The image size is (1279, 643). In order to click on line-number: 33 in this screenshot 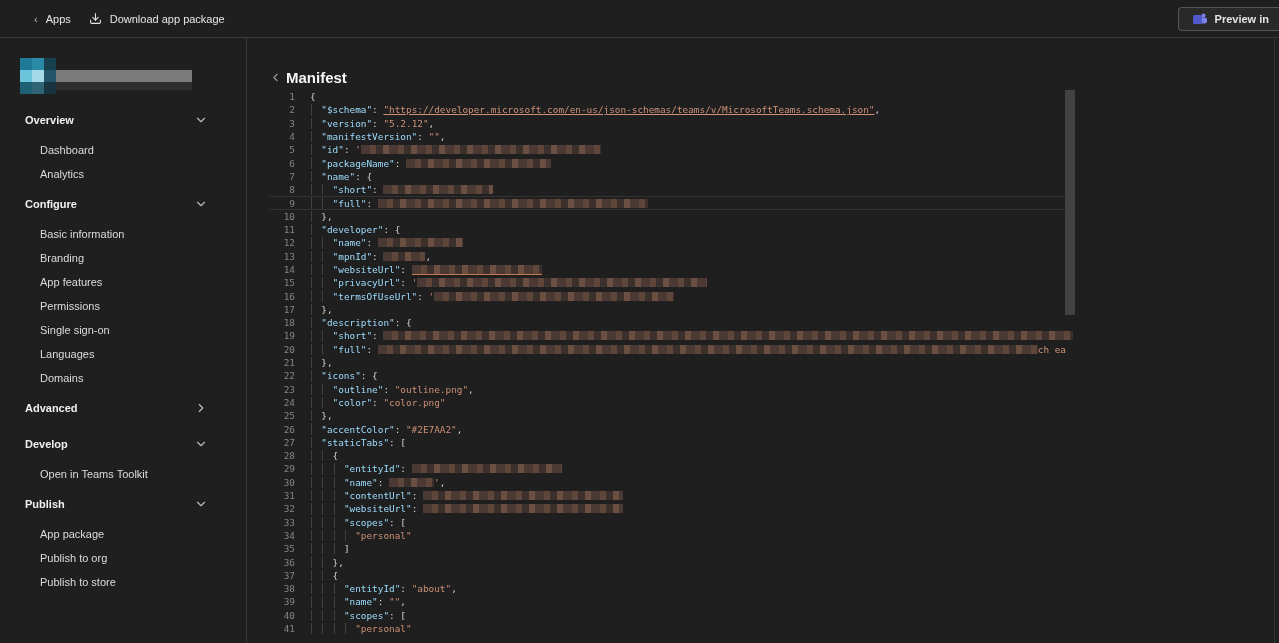, I will do `click(288, 522)`.